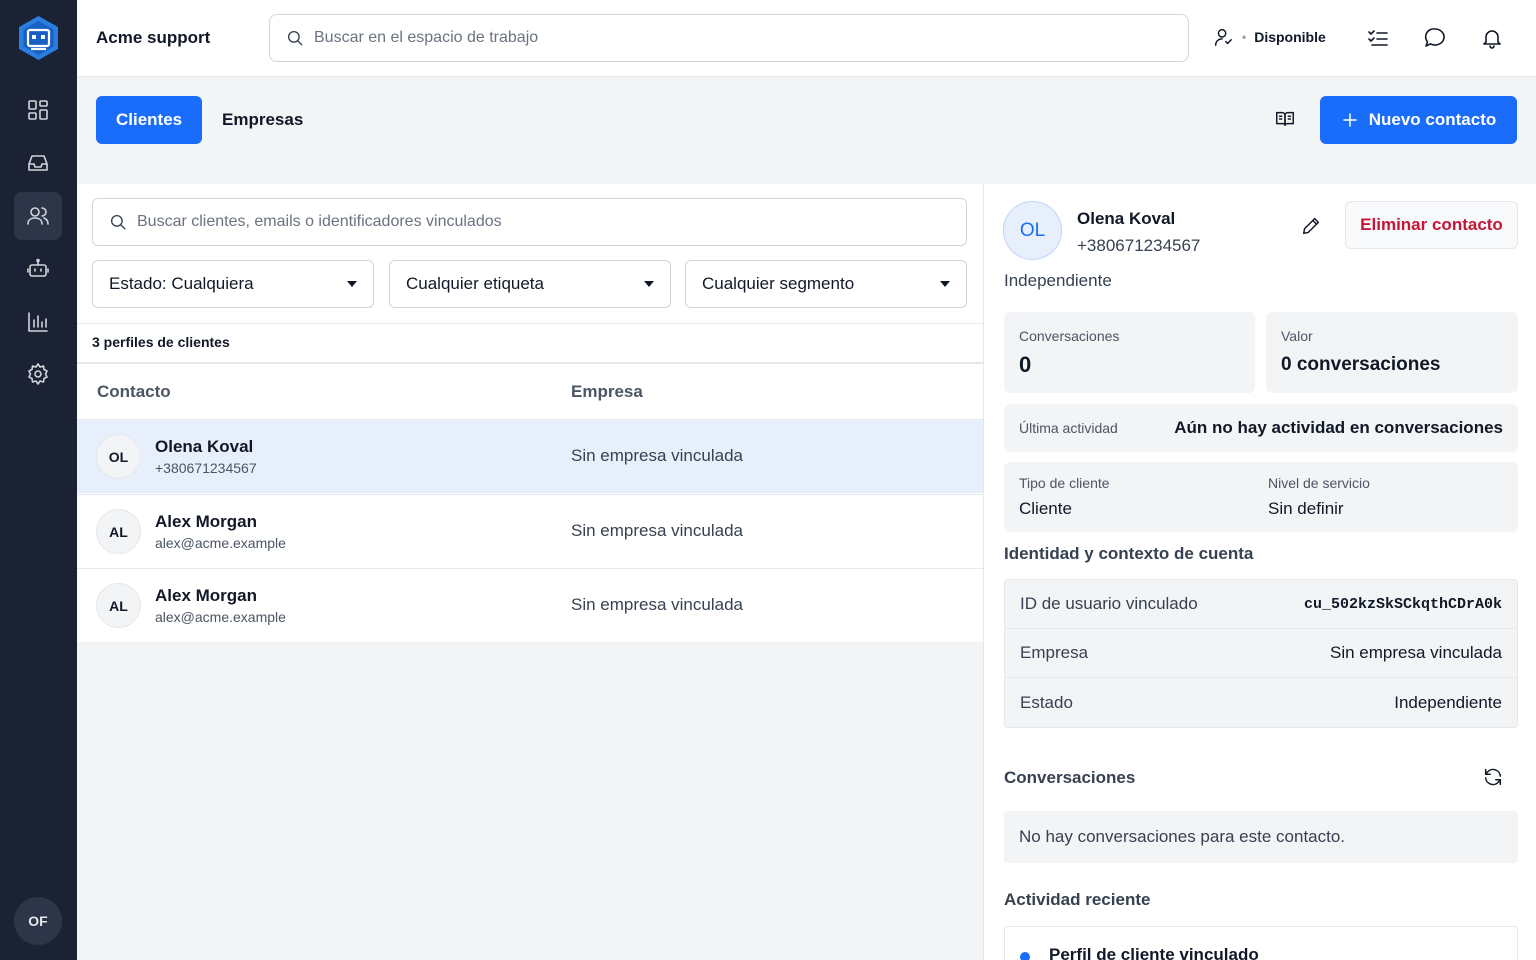 Image resolution: width=1536 pixels, height=960 pixels. Describe the element at coordinates (1431, 225) in the screenshot. I see `delete-contact-button: Eliminar contacto` at that location.